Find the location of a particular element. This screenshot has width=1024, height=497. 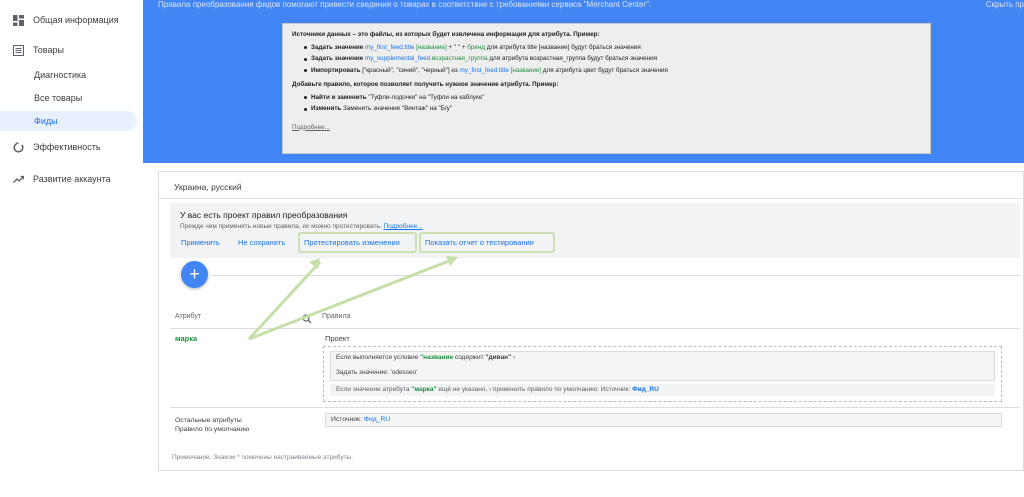

nav-label: Развитие аккаунта is located at coordinates (72, 179).